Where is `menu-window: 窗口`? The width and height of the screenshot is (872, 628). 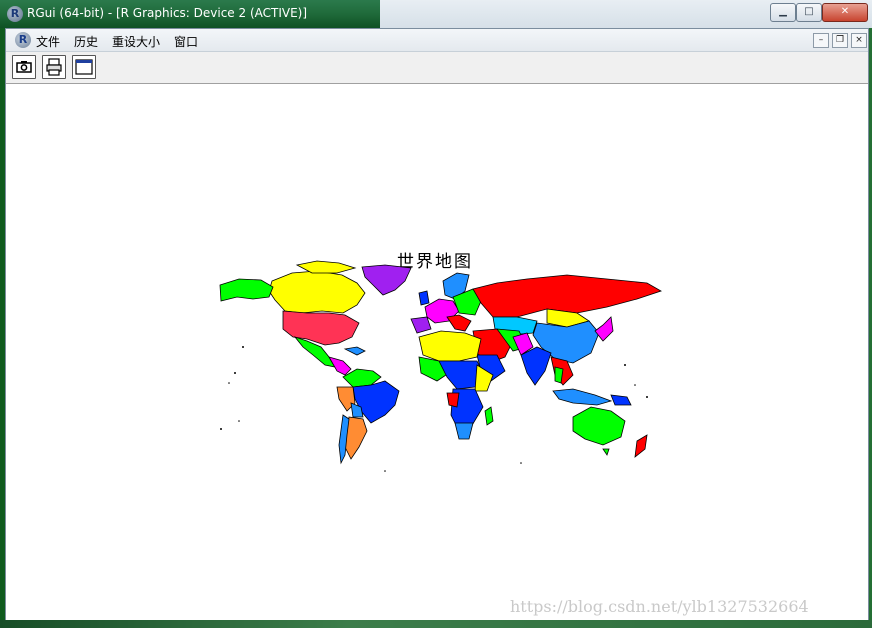 menu-window: 窗口 is located at coordinates (186, 41).